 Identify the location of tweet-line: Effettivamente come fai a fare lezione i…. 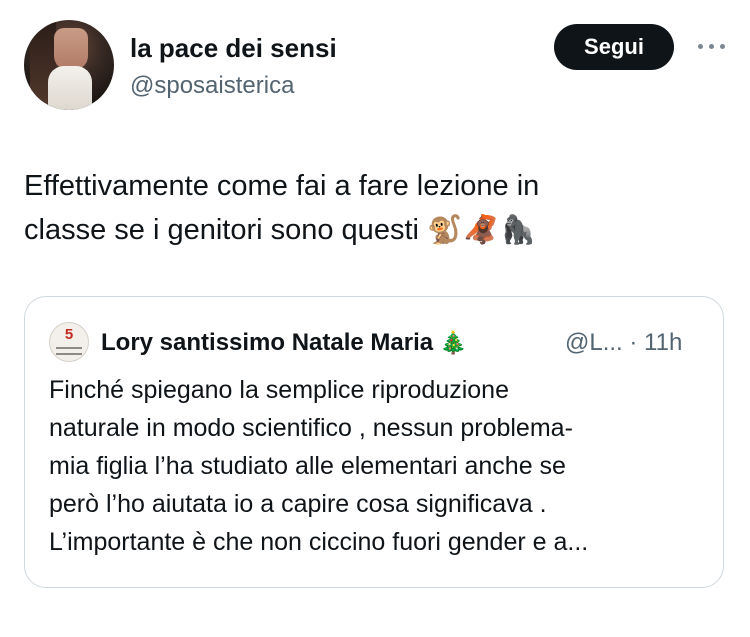
(282, 186).